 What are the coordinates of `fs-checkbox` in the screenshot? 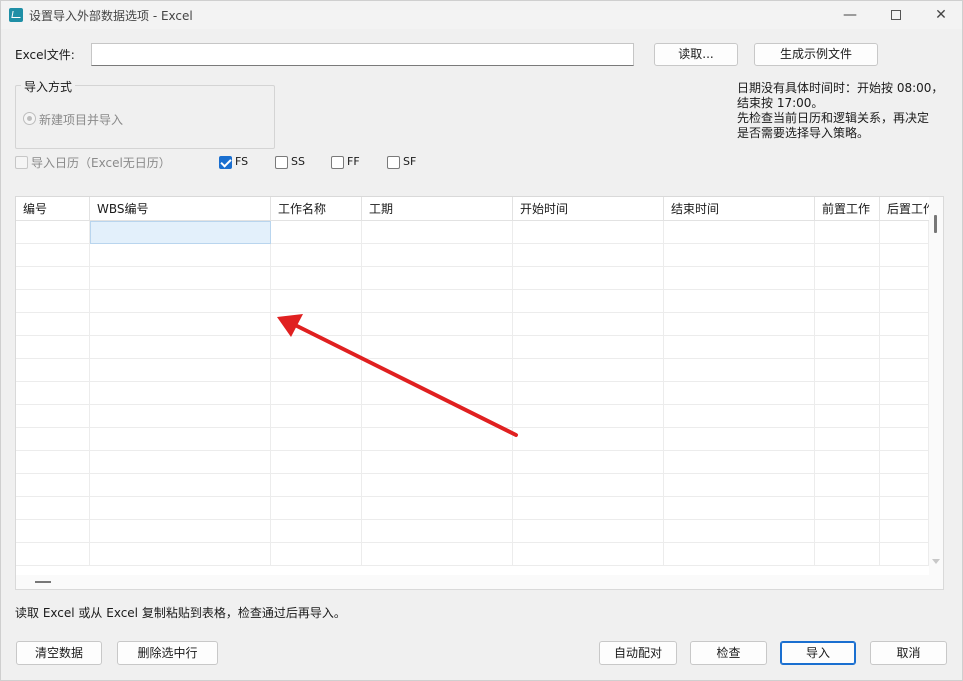 It's located at (225, 162).